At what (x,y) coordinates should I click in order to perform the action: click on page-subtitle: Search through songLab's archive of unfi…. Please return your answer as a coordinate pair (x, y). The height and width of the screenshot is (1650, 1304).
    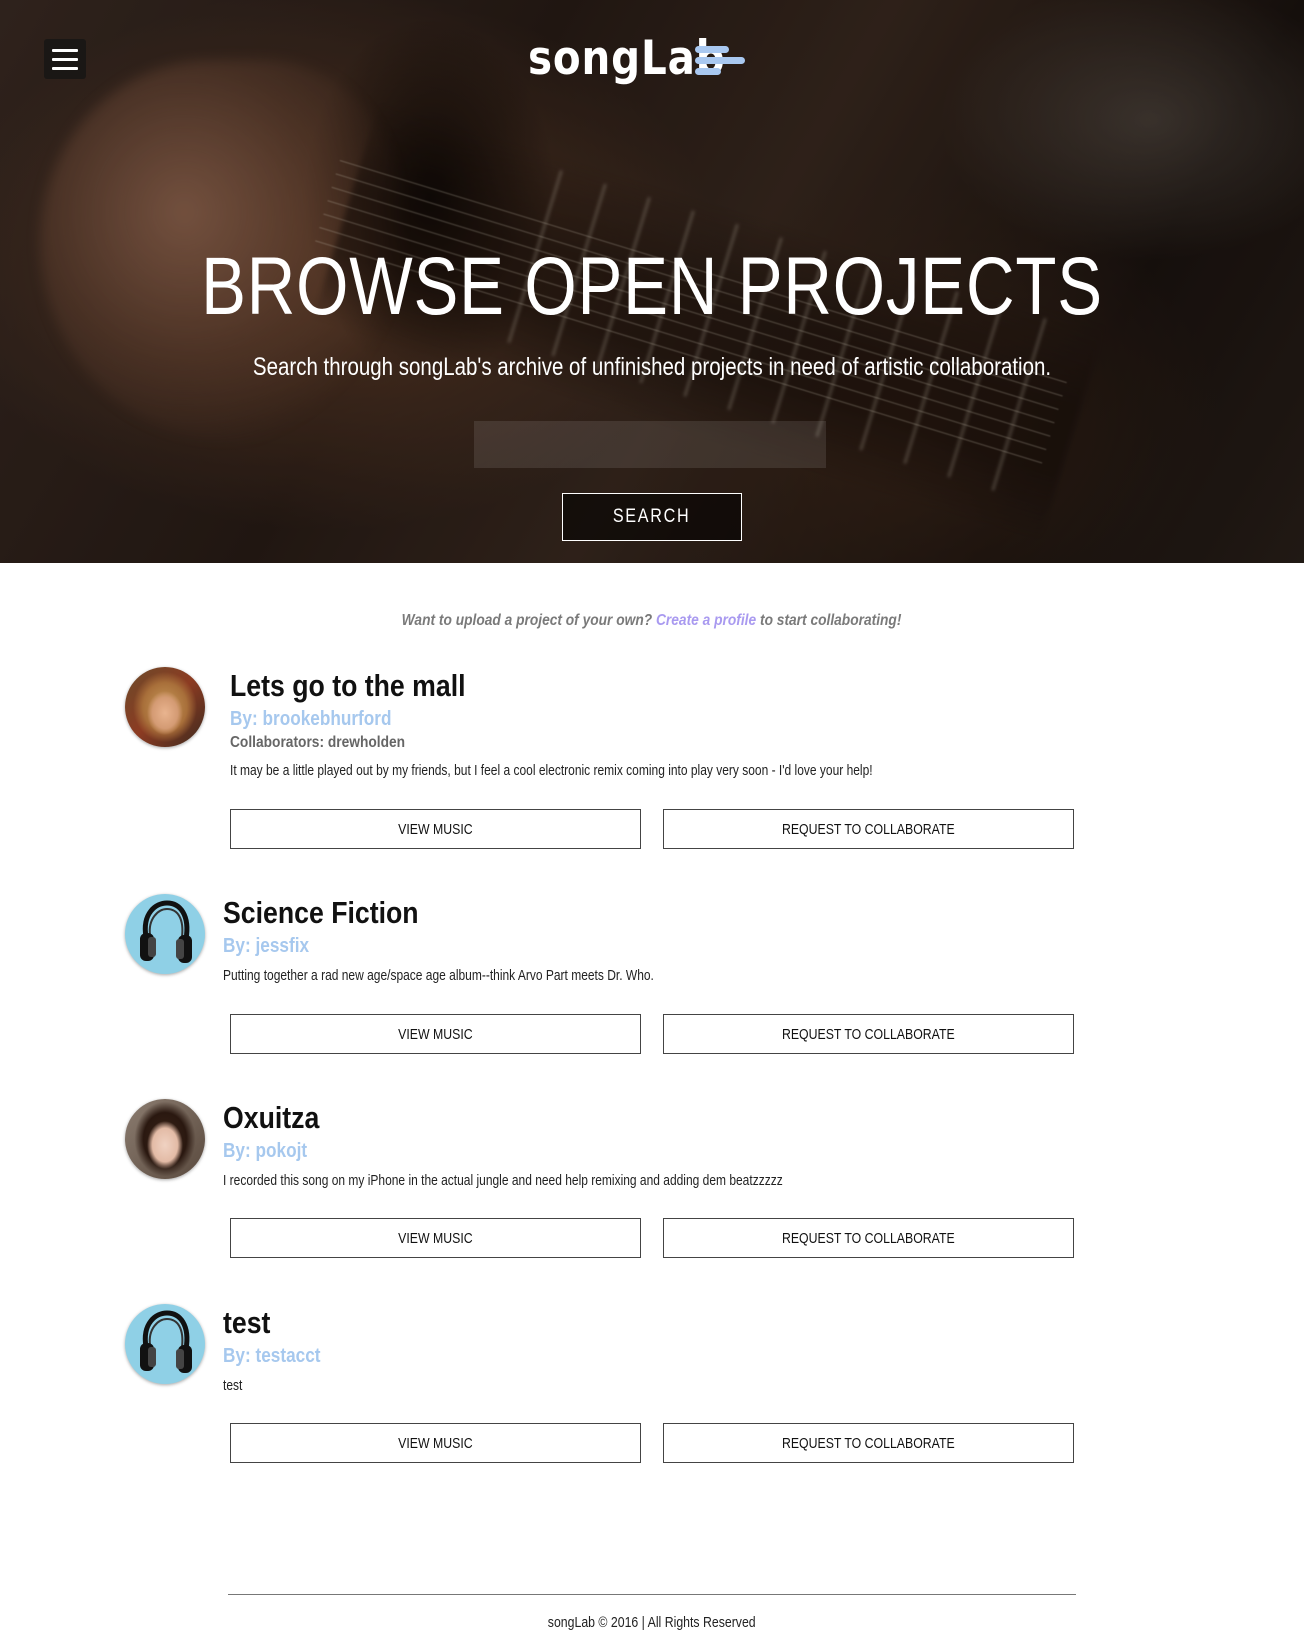
    Looking at the image, I should click on (652, 367).